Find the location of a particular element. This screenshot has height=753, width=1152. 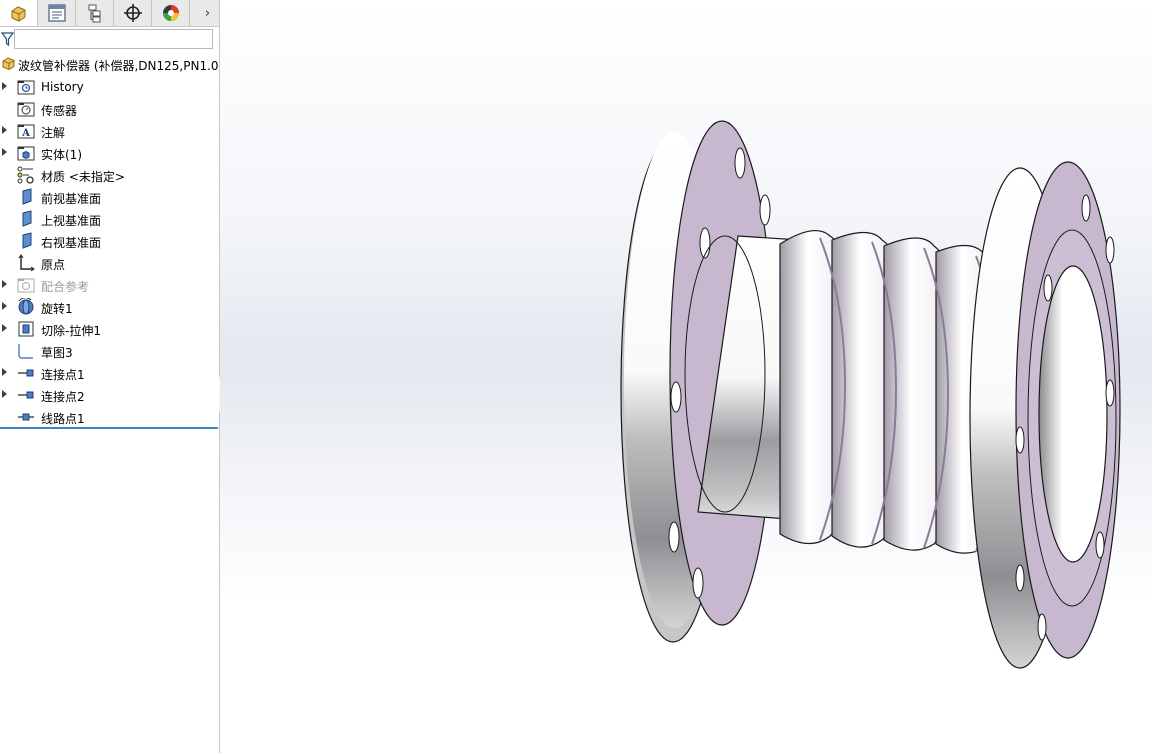

solid-bodies-folder-icon is located at coordinates (26, 153).